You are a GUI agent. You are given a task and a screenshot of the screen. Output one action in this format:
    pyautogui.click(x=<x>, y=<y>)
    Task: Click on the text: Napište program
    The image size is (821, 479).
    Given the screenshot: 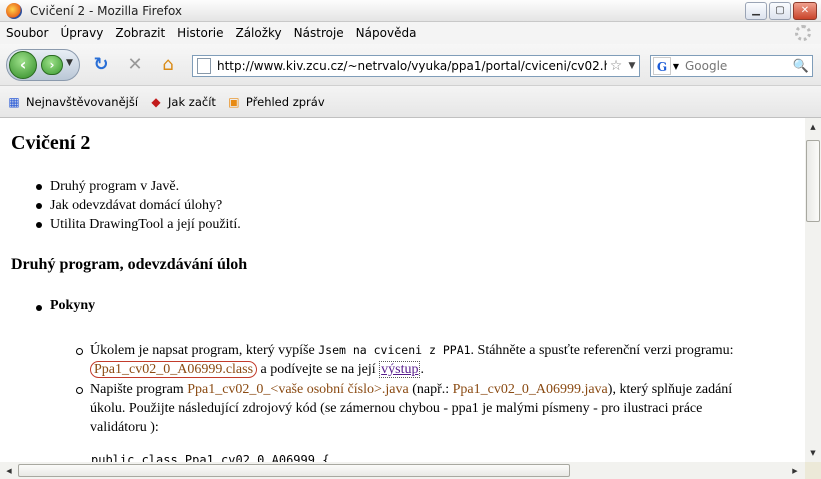 What is the action you would take?
    pyautogui.click(x=139, y=389)
    